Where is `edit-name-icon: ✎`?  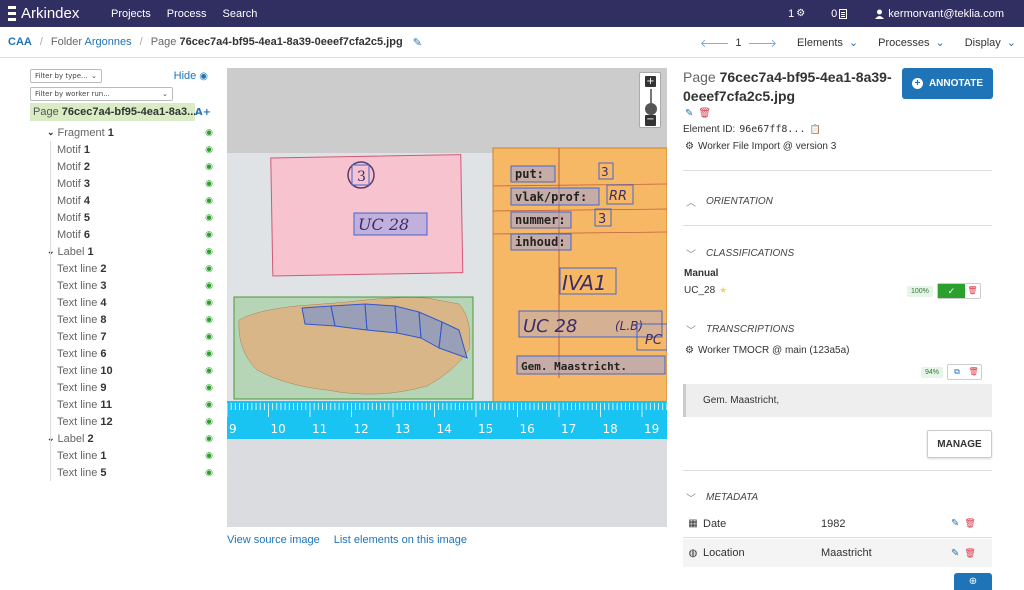
edit-name-icon: ✎ is located at coordinates (417, 42).